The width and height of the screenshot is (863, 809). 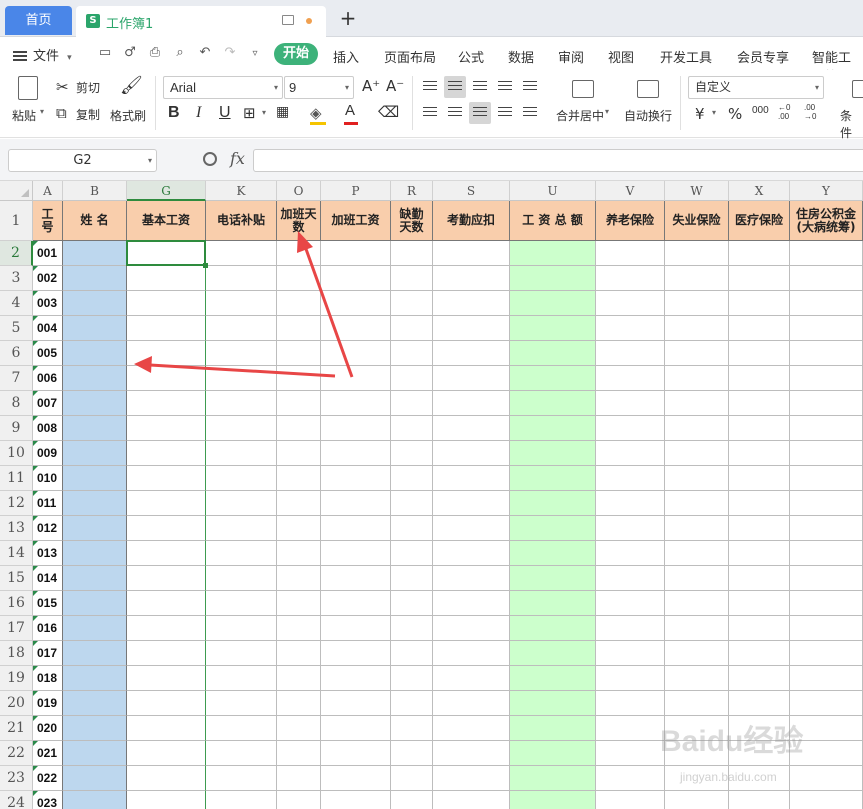 What do you see at coordinates (356, 628) in the screenshot?
I see `cell-p17` at bounding box center [356, 628].